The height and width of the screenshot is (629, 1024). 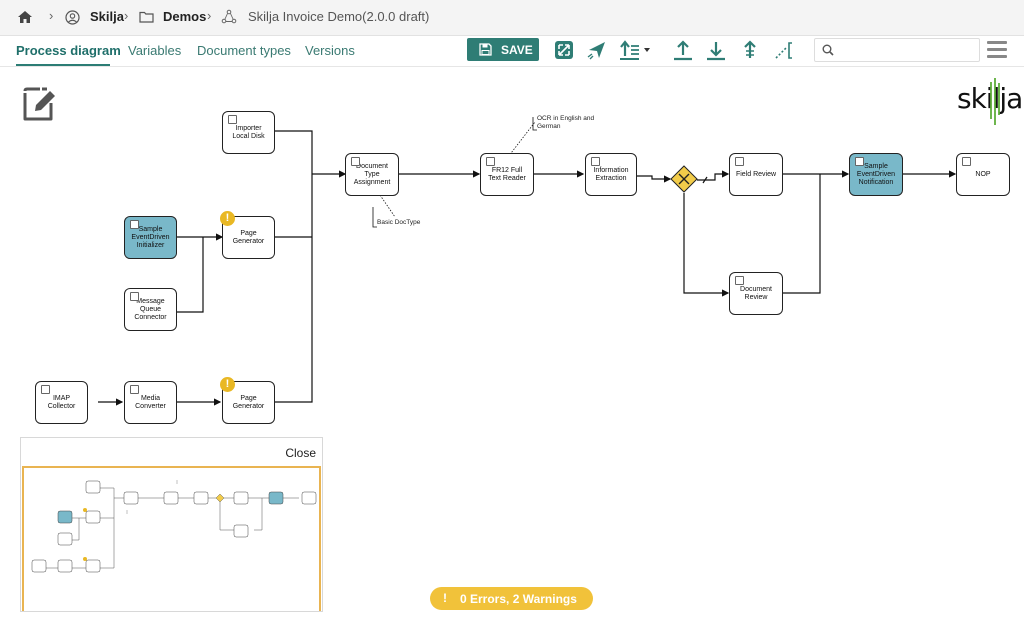 I want to click on node-label: Message Queue Connector, so click(x=150, y=309).